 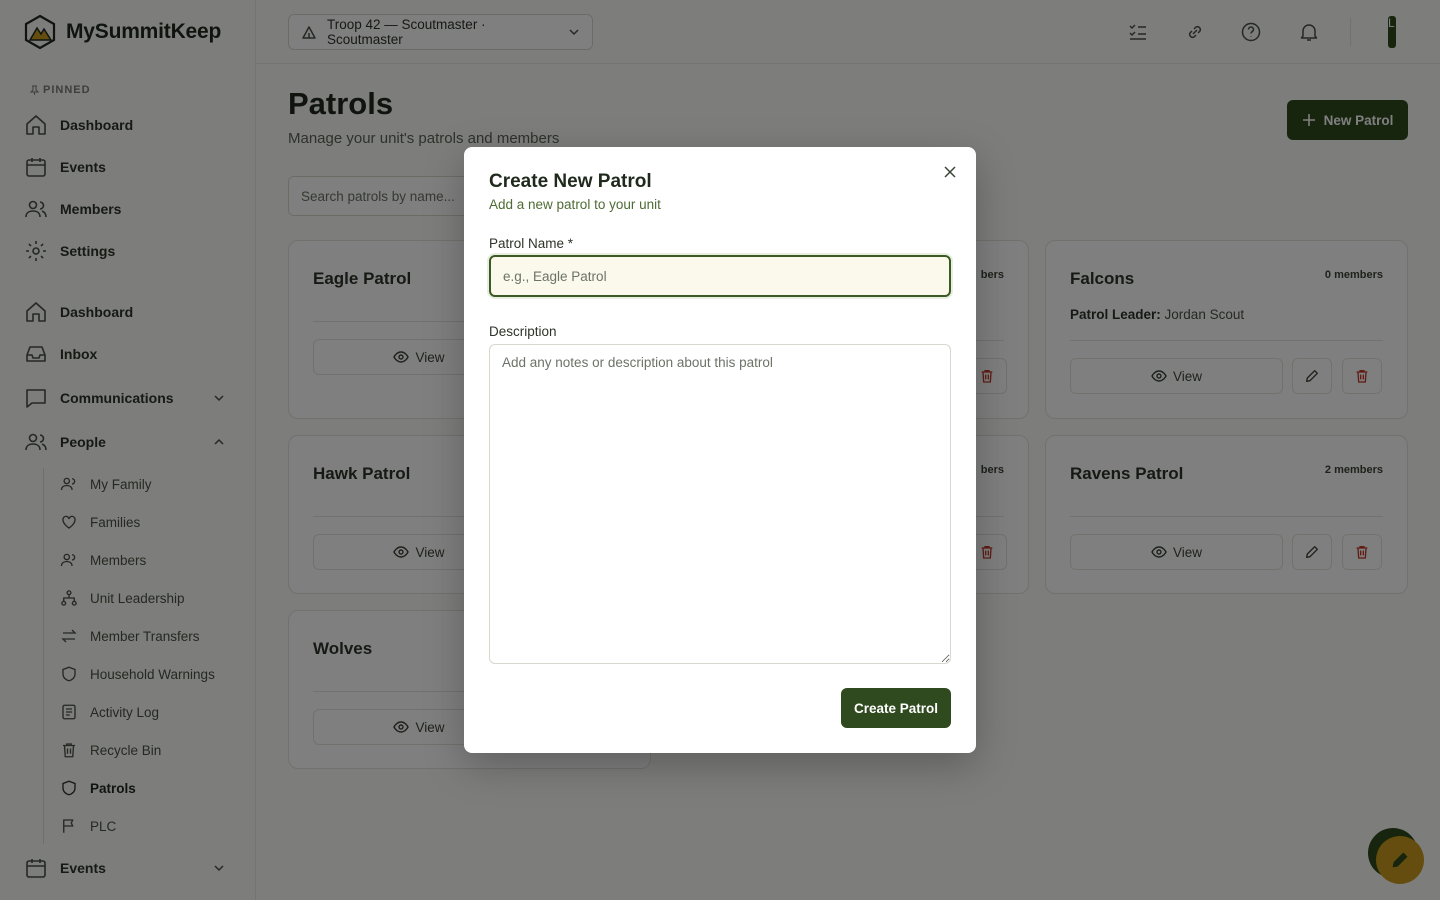 I want to click on description-label: Description, so click(x=523, y=331).